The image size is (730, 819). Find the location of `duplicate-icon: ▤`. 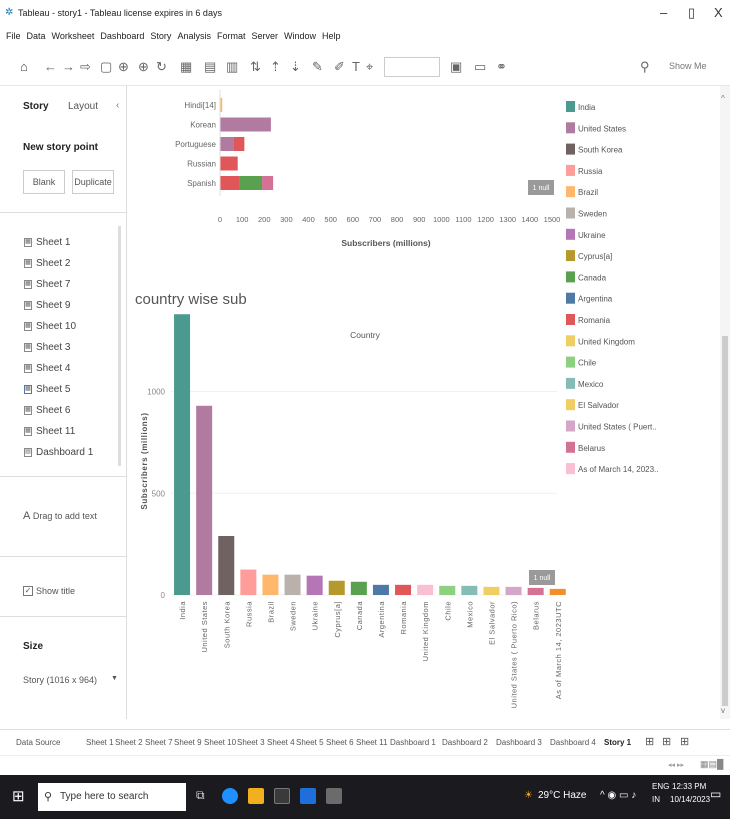

duplicate-icon: ▤ is located at coordinates (210, 67).